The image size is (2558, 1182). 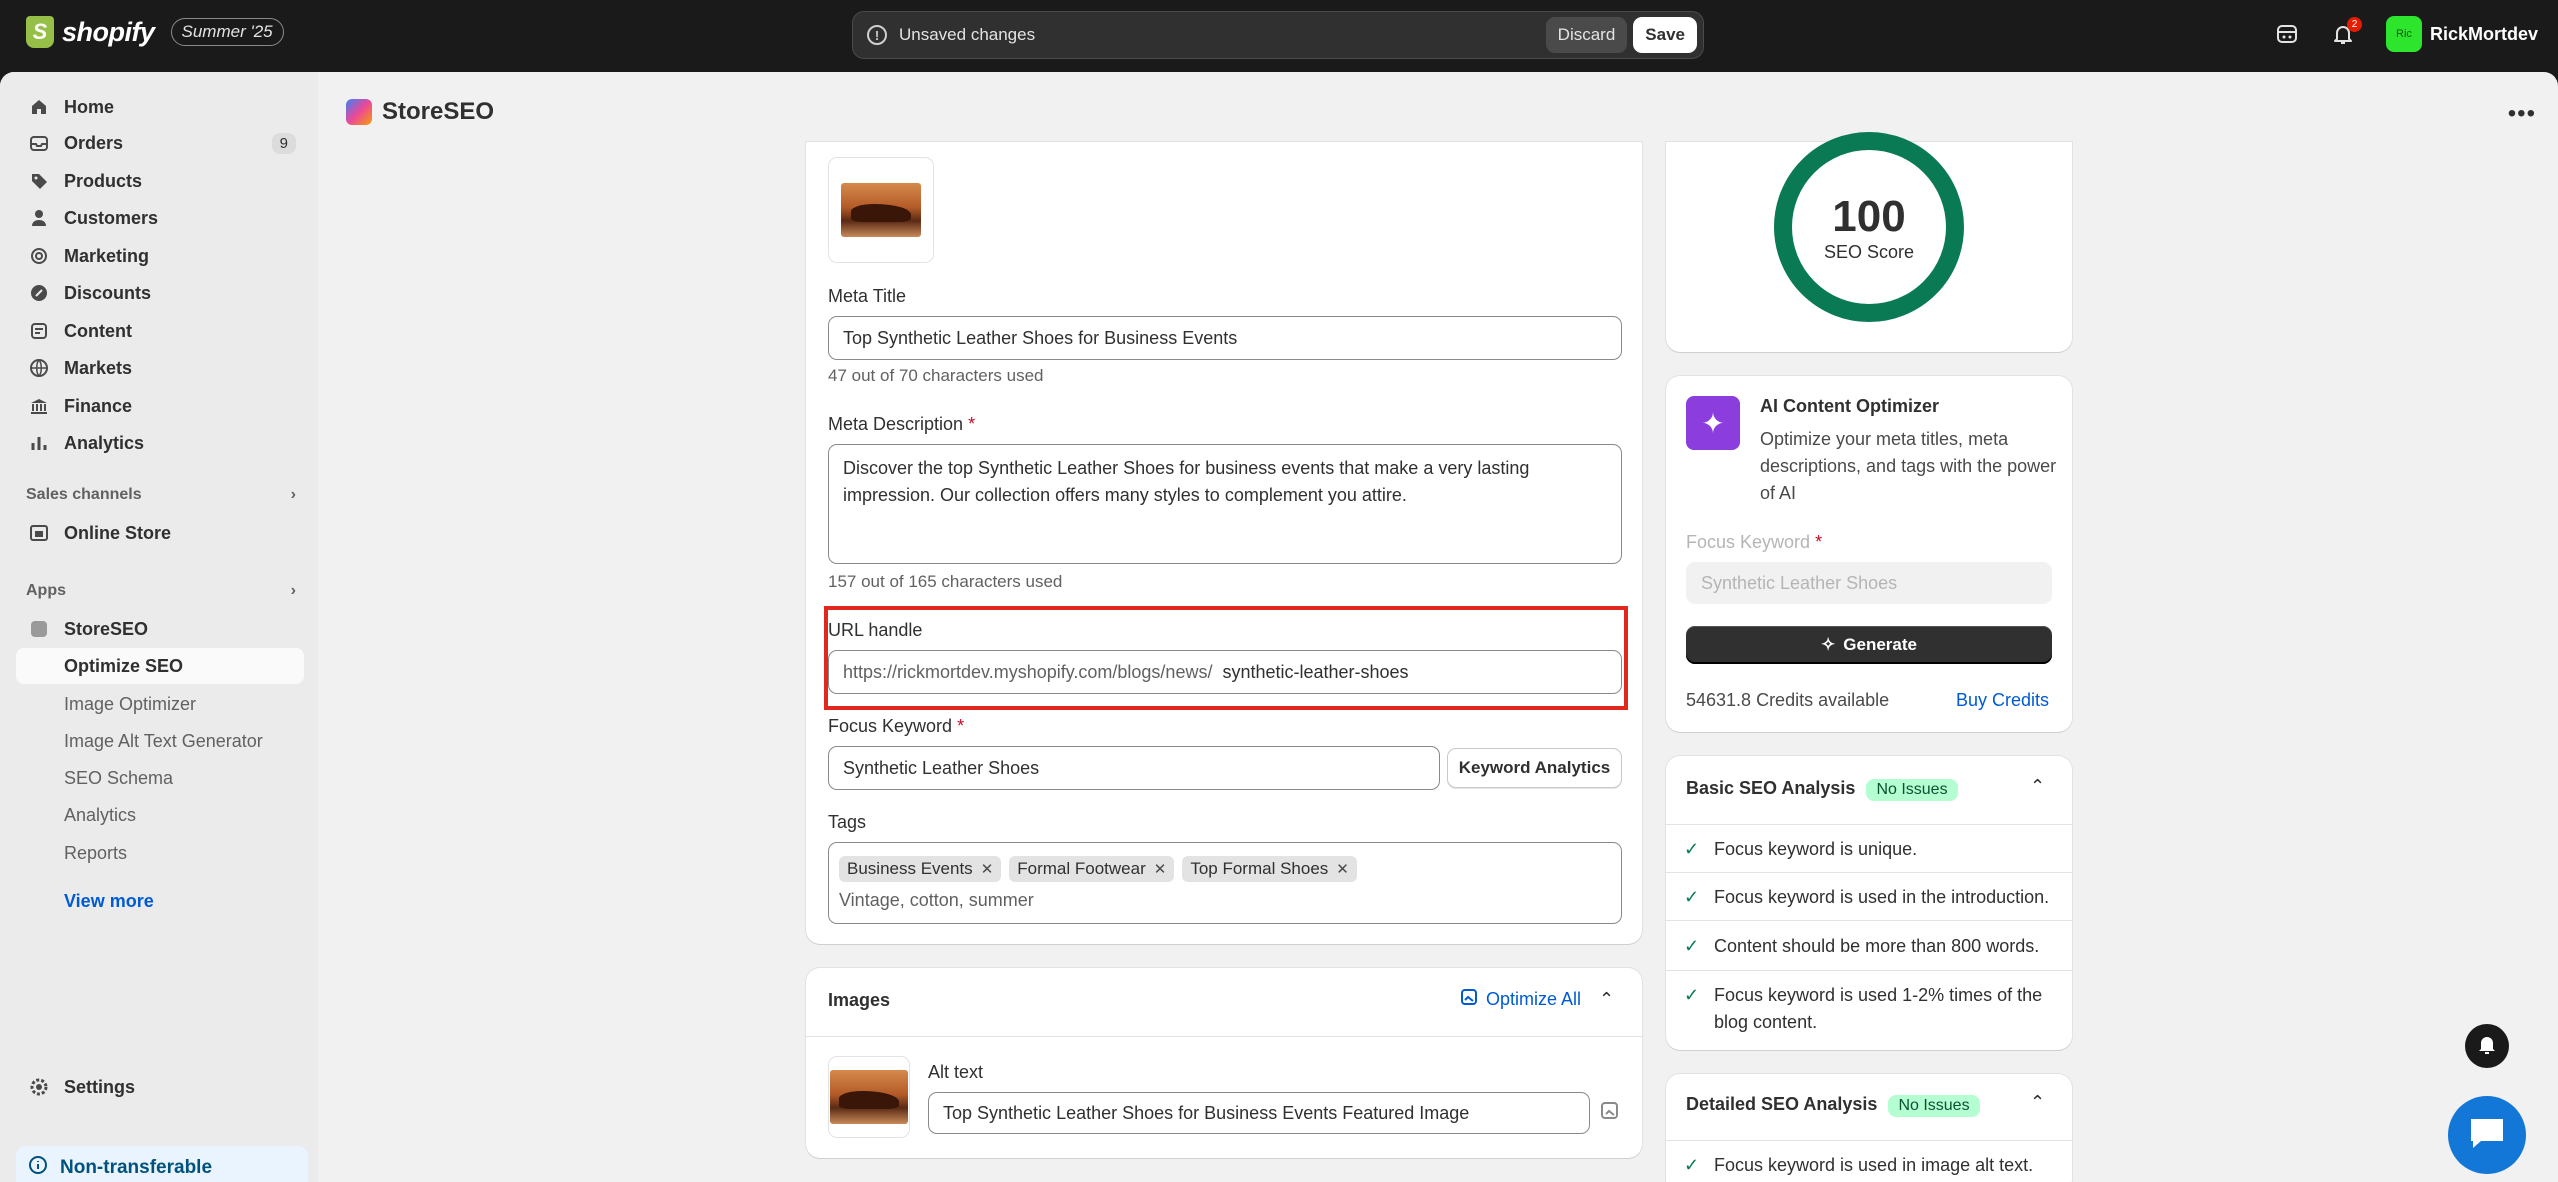 What do you see at coordinates (39, 1087) in the screenshot?
I see `gear-icon` at bounding box center [39, 1087].